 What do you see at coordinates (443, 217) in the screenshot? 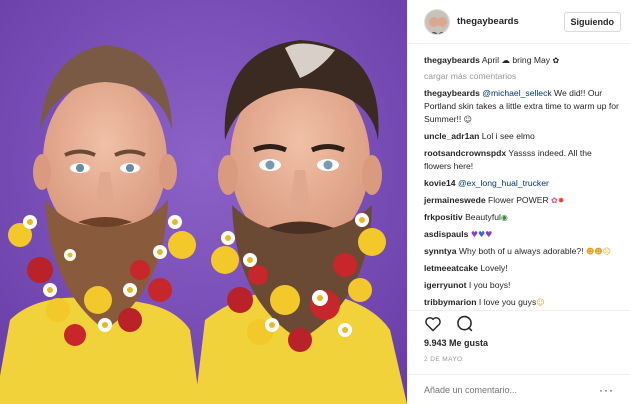
I see `comment-username: frkpositiv` at bounding box center [443, 217].